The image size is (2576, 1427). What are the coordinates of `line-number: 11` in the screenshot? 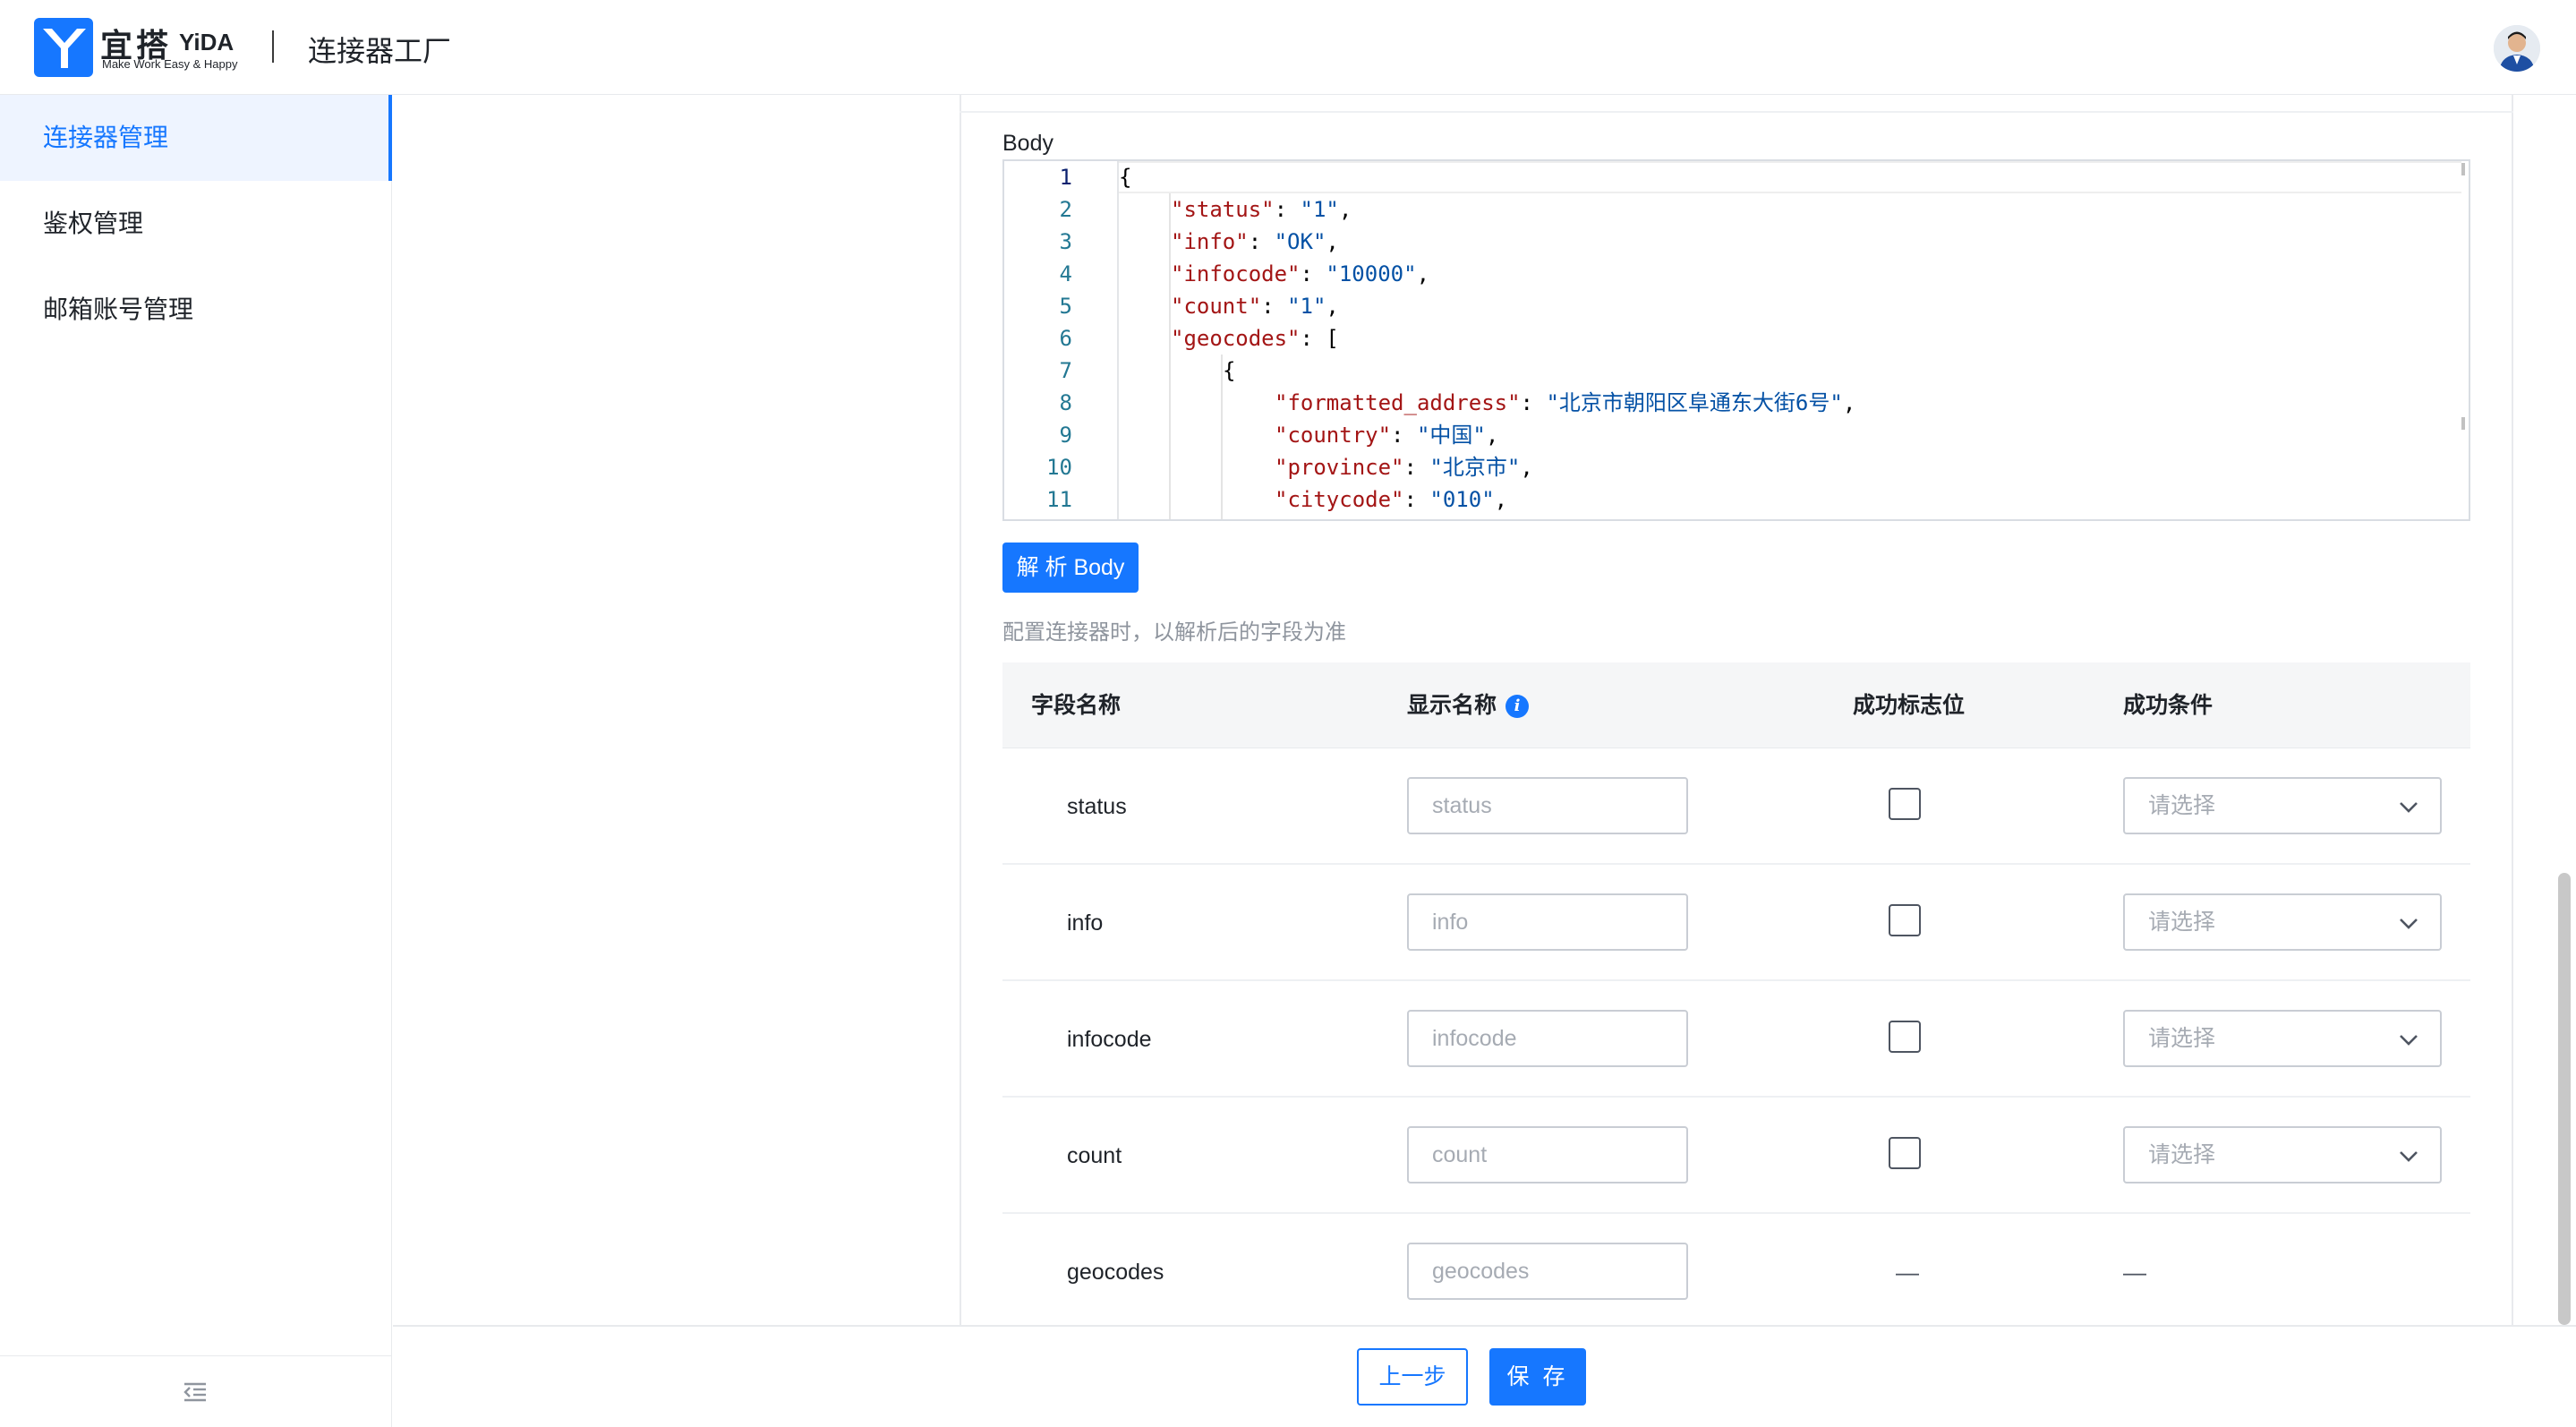 It's located at (1059, 499).